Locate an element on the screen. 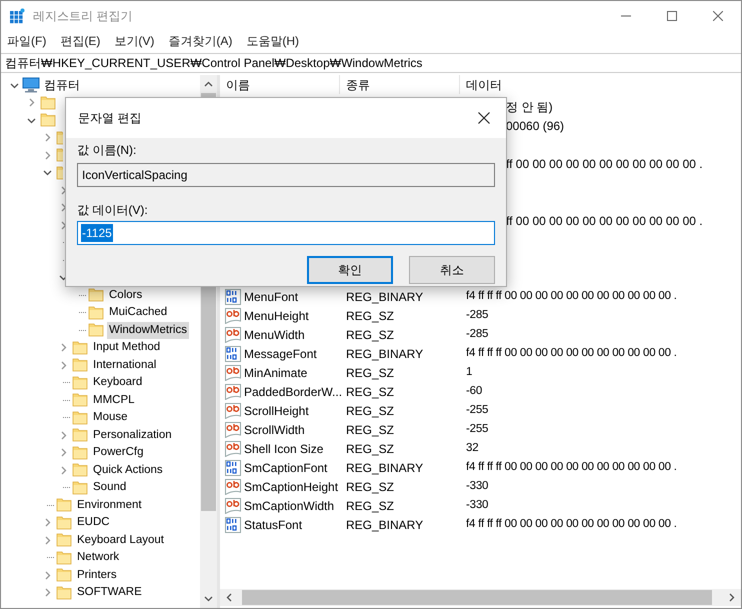 The width and height of the screenshot is (742, 609). menu-item: 파일(F) is located at coordinates (27, 41).